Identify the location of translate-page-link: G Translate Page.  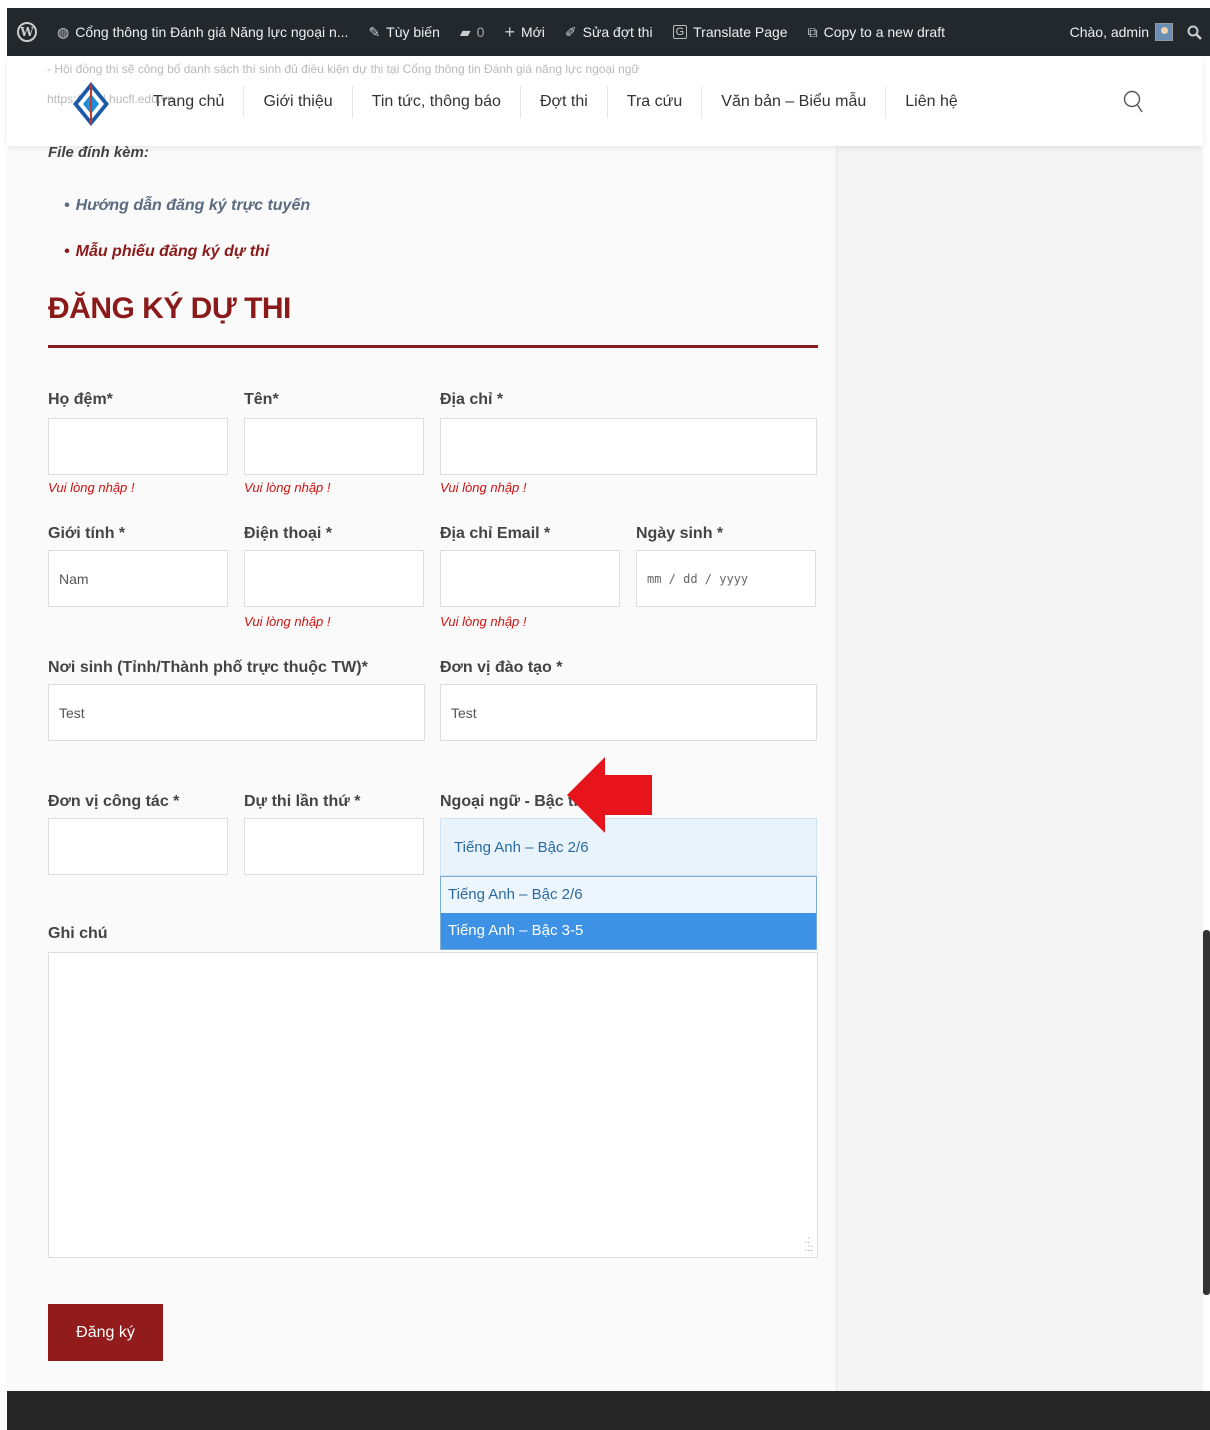
(730, 32).